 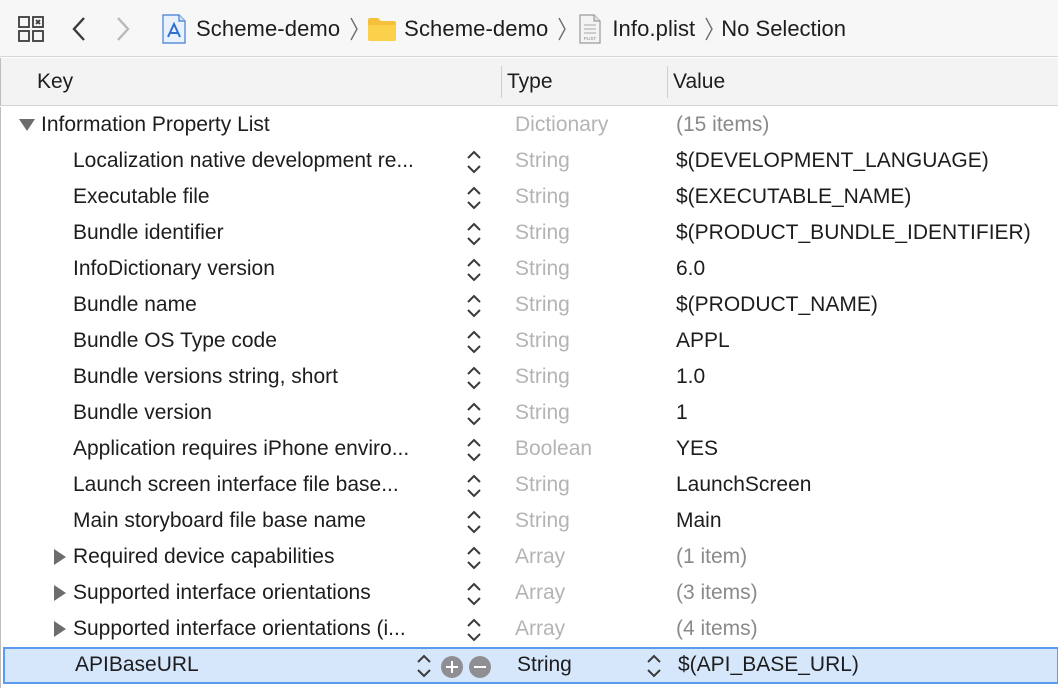 What do you see at coordinates (55, 82) in the screenshot?
I see `column-header-key: Key` at bounding box center [55, 82].